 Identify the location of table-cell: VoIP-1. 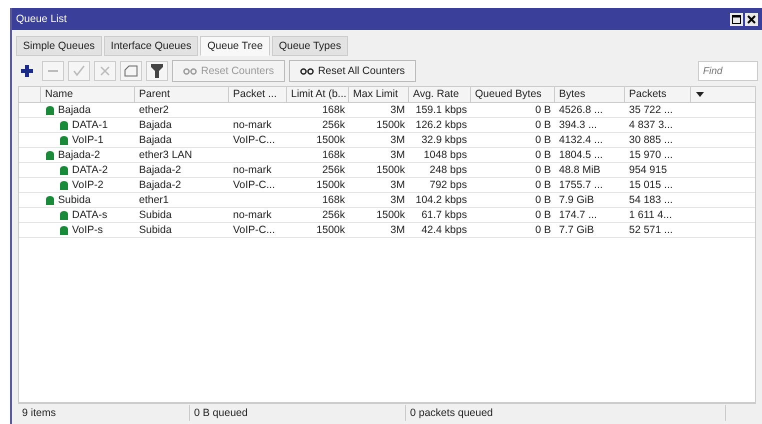
(88, 140).